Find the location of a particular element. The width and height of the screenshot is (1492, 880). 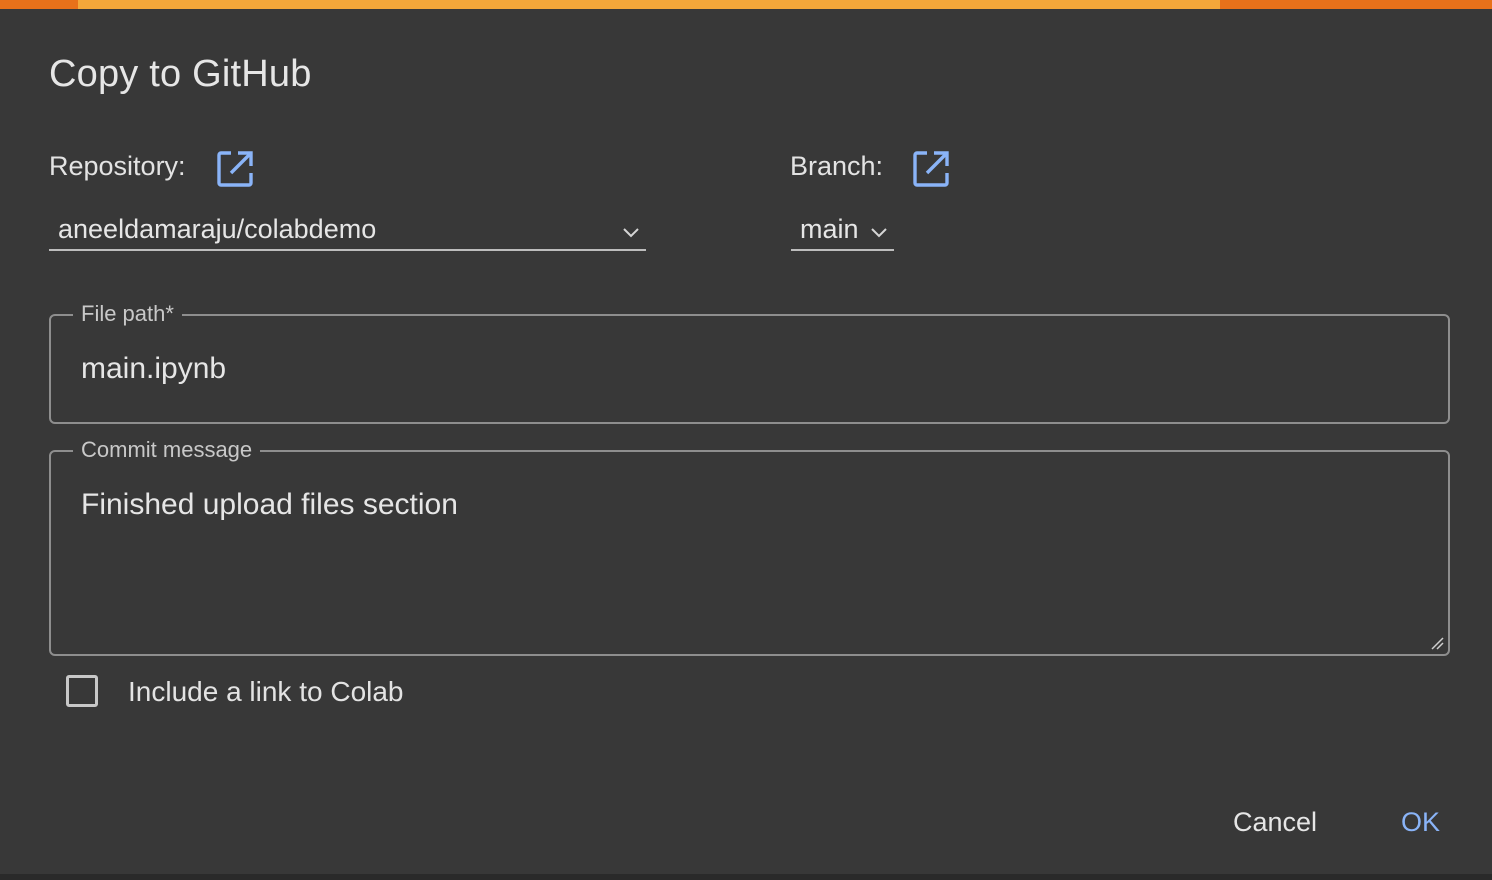

dialog-title: Copy to GitHub is located at coordinates (180, 74).